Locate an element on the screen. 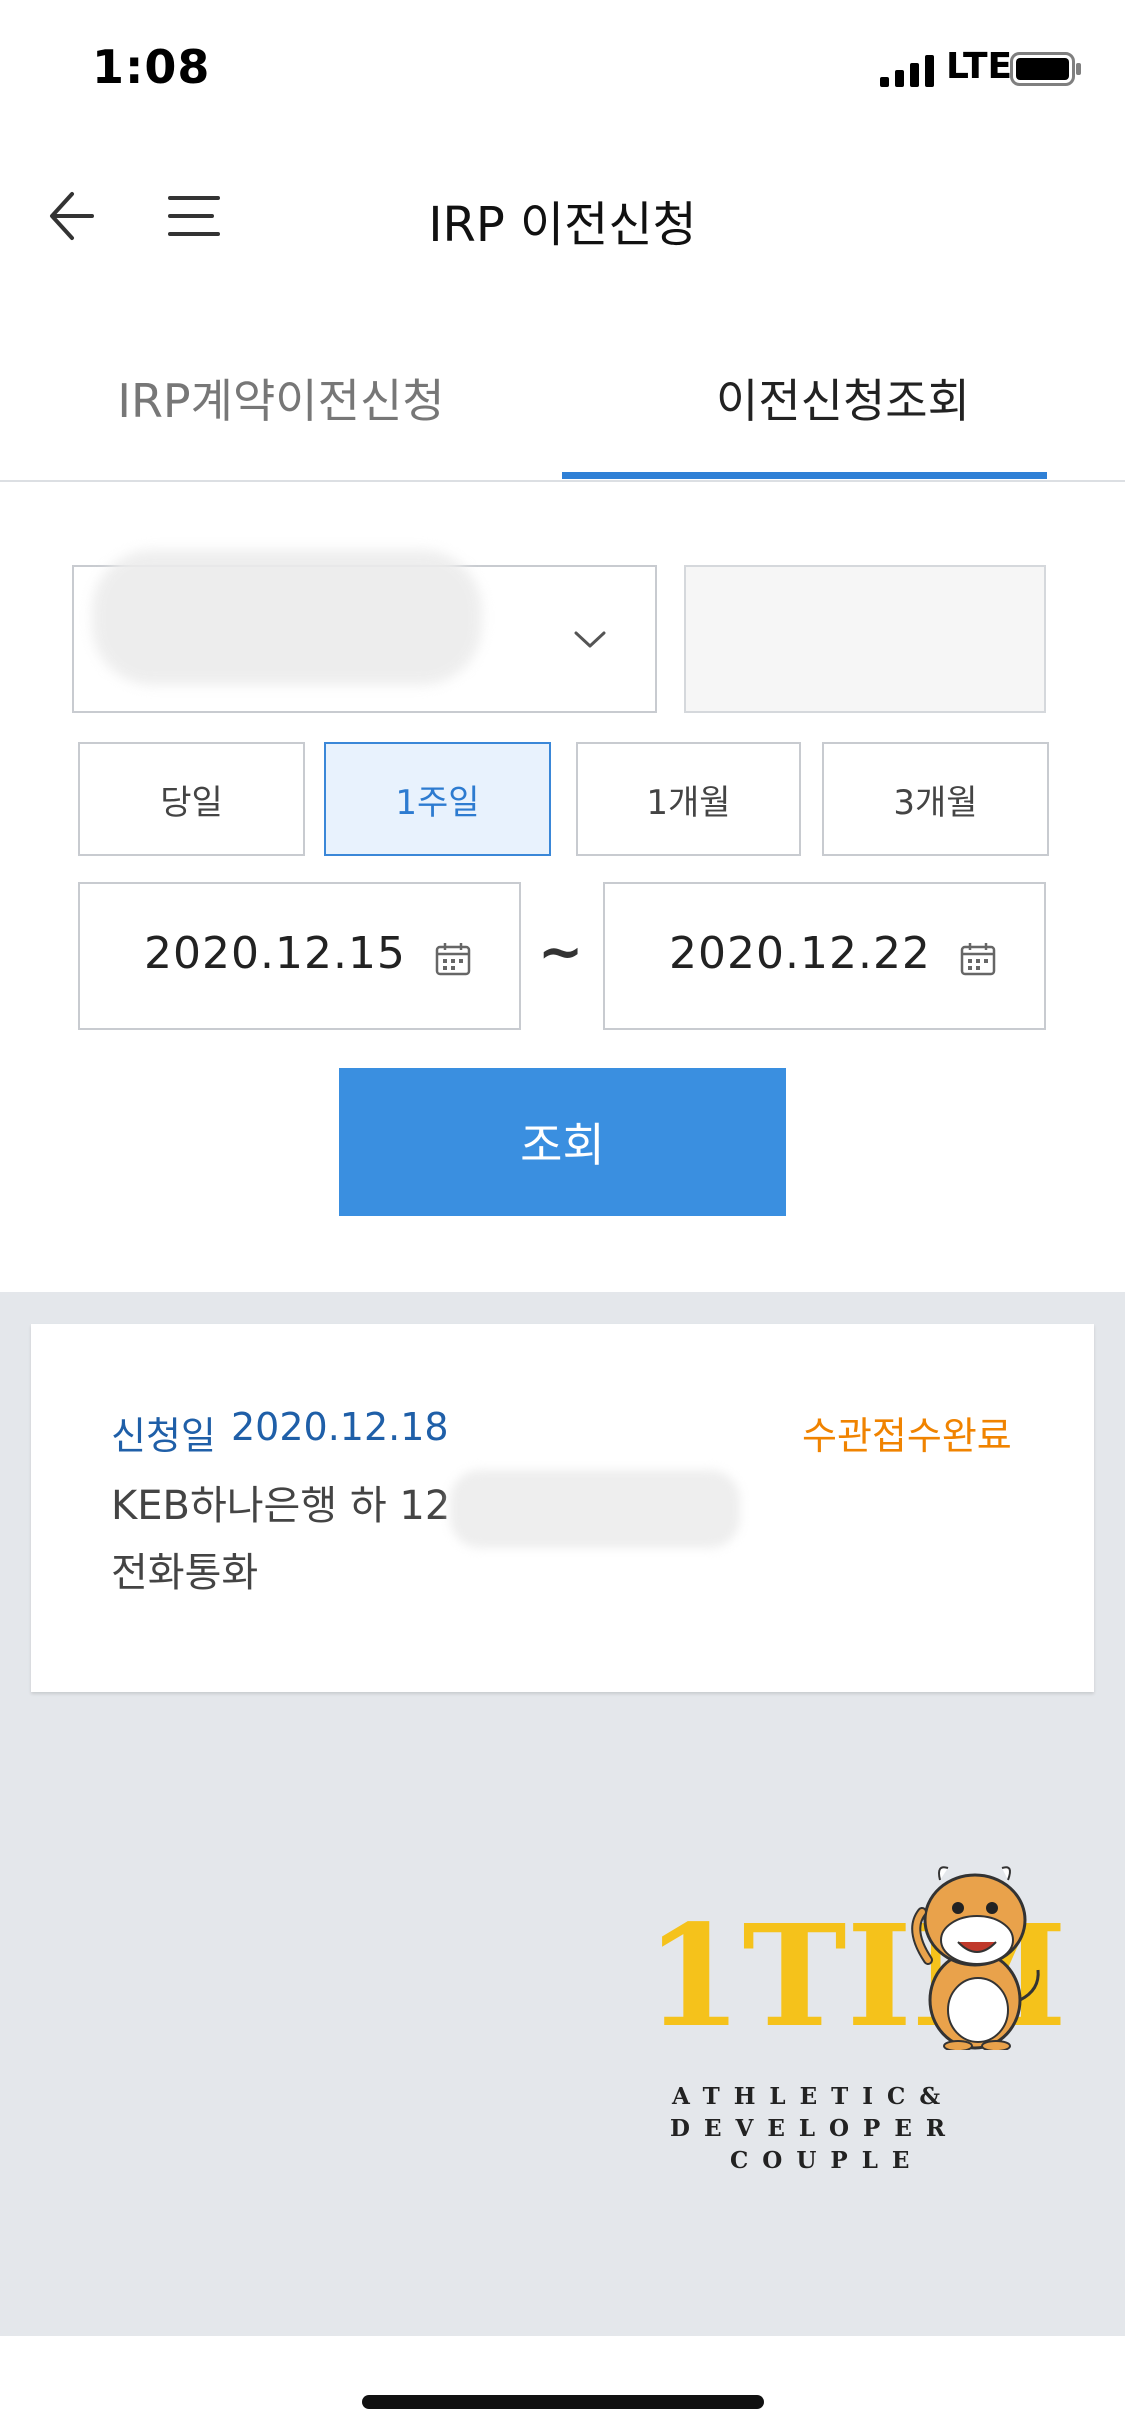 The width and height of the screenshot is (1125, 2436). signal-icon is located at coordinates (907, 71).